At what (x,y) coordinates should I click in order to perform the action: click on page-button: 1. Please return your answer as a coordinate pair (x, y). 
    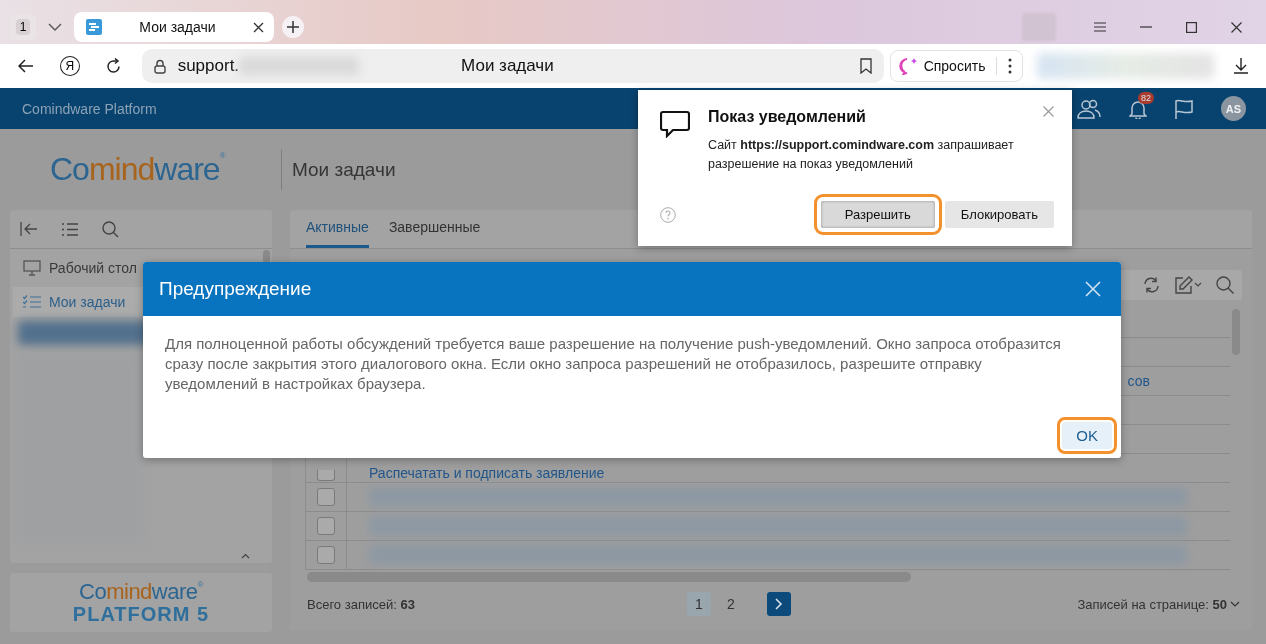
    Looking at the image, I should click on (699, 604).